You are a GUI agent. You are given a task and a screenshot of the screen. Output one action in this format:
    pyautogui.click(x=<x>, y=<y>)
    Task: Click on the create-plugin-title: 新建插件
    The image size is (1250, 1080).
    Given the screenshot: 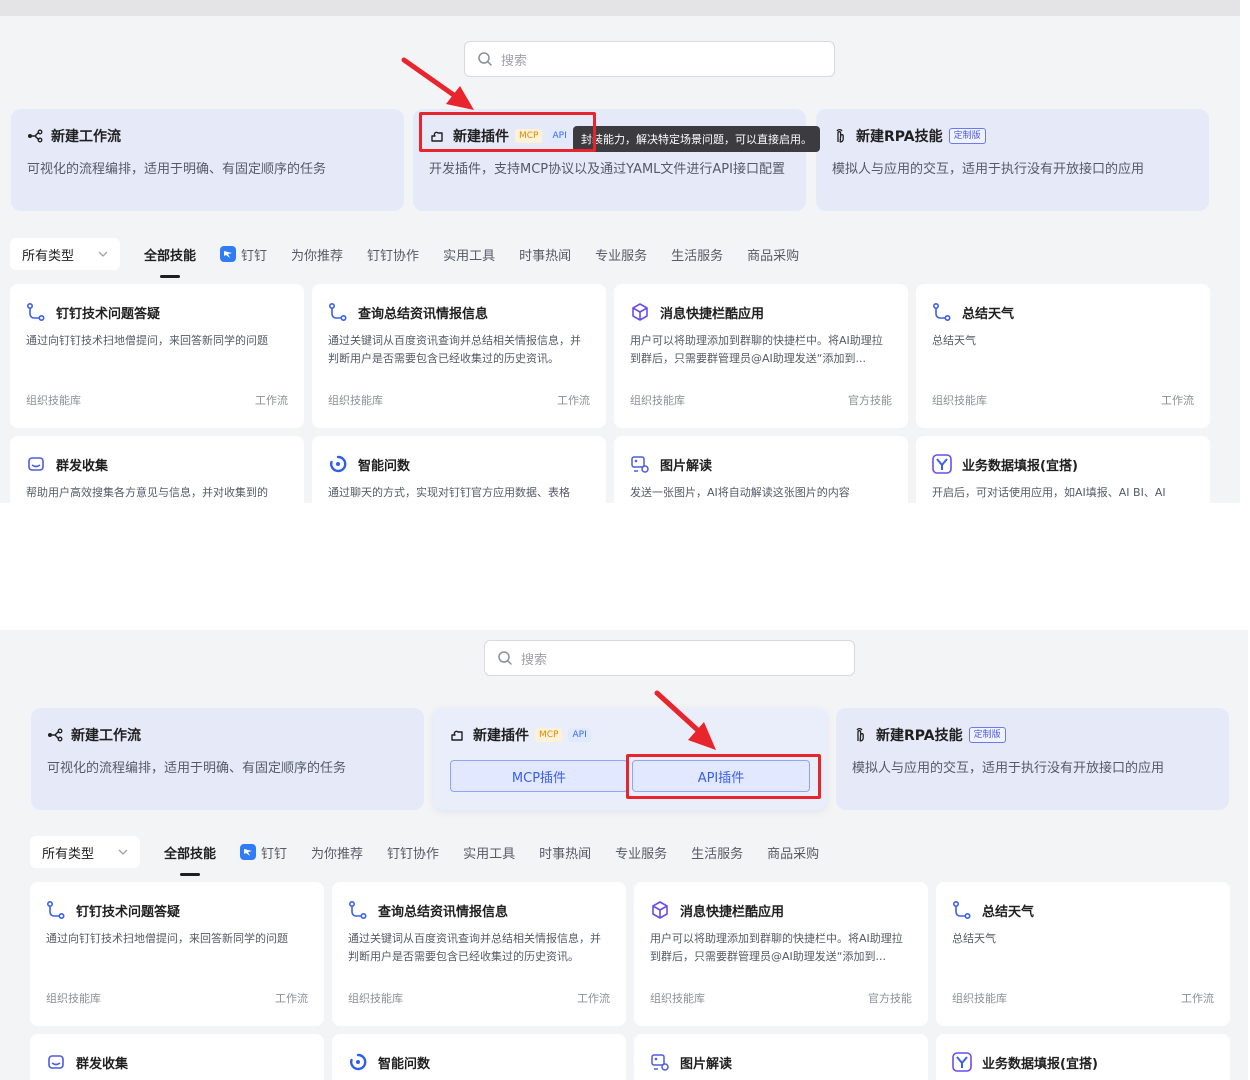 What is the action you would take?
    pyautogui.click(x=501, y=736)
    